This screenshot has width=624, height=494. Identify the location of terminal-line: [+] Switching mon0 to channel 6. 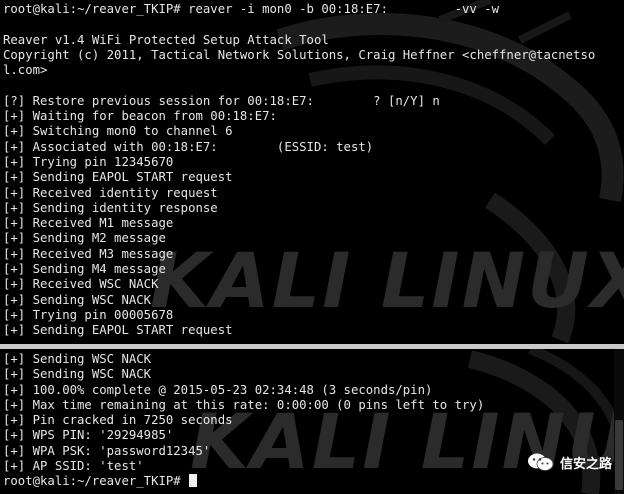
(118, 131).